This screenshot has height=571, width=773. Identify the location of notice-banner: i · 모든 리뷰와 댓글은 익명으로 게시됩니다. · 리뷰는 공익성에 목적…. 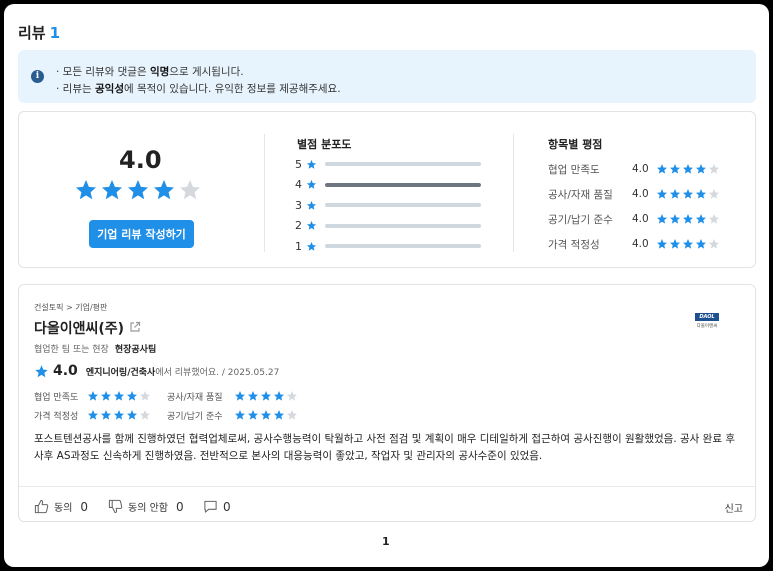
(387, 76).